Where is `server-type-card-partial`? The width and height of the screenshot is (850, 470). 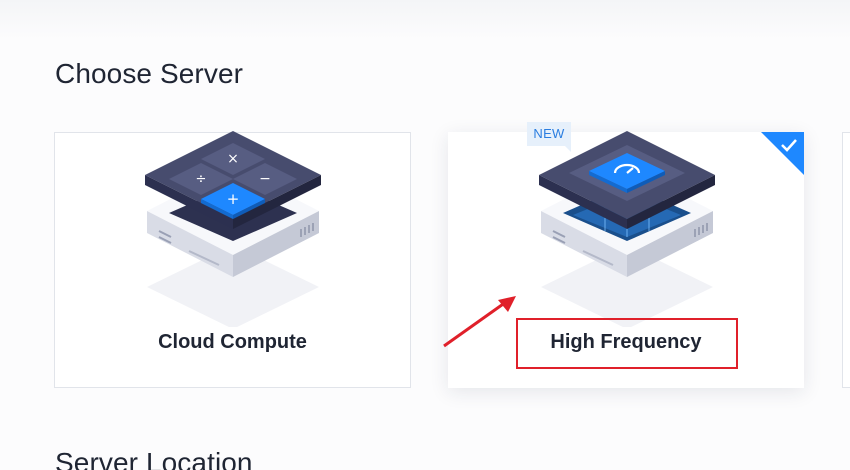 server-type-card-partial is located at coordinates (846, 260).